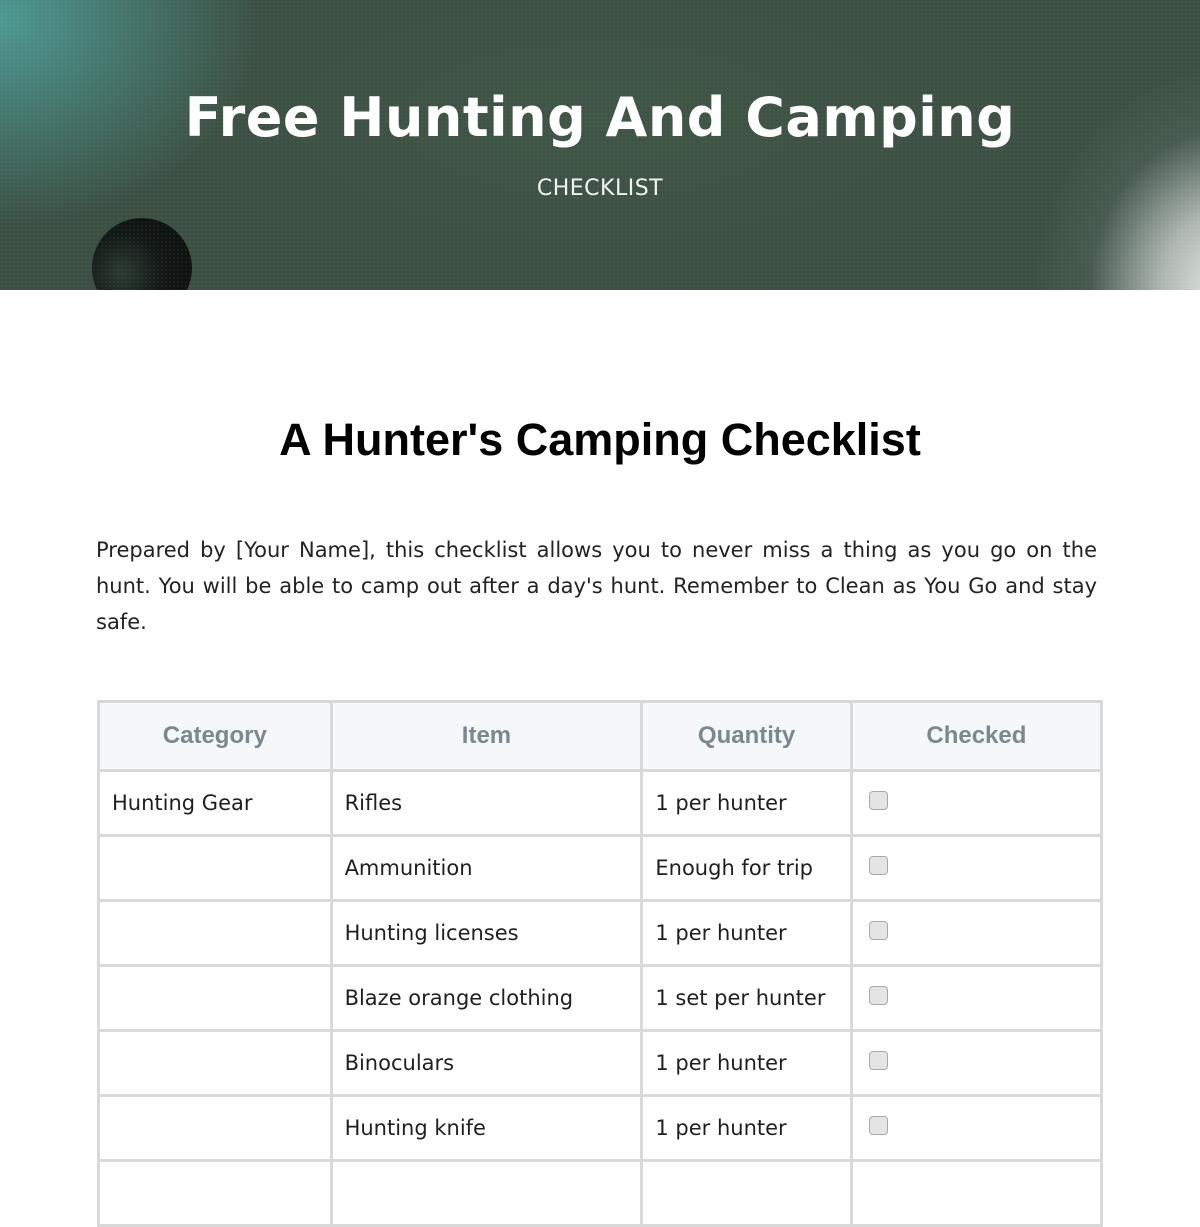  I want to click on header-category: Category, so click(215, 736).